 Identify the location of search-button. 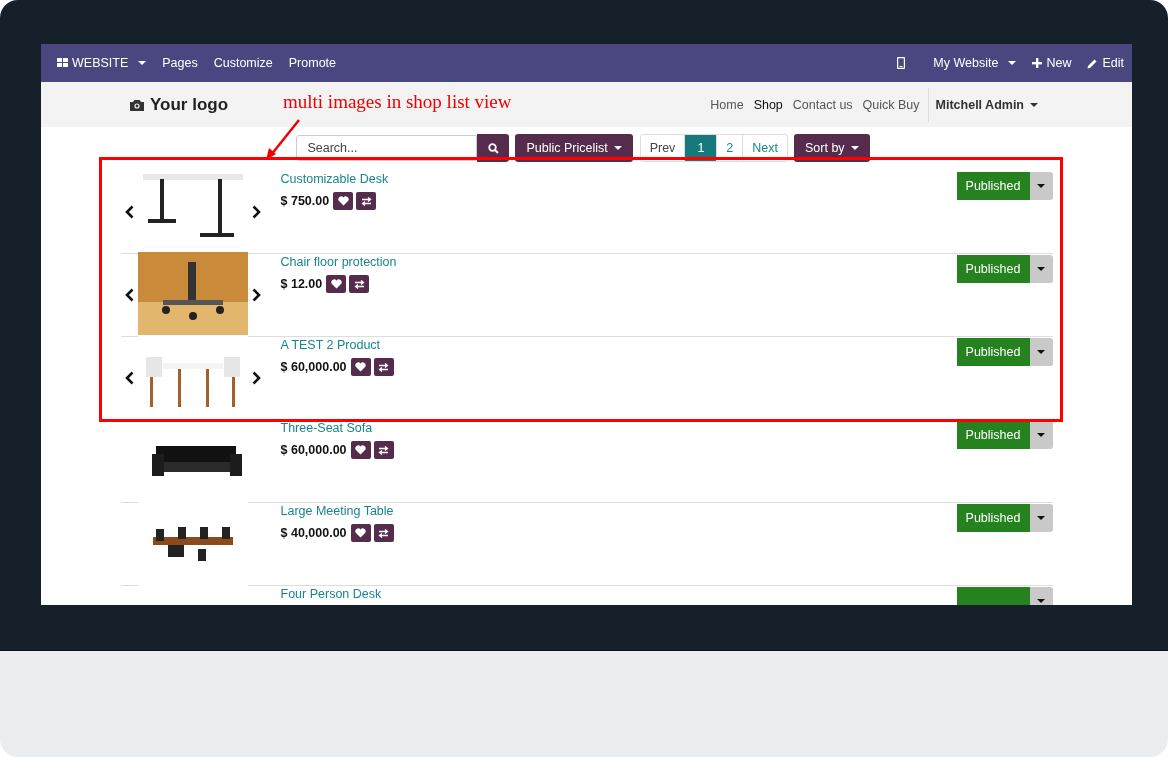
(493, 148).